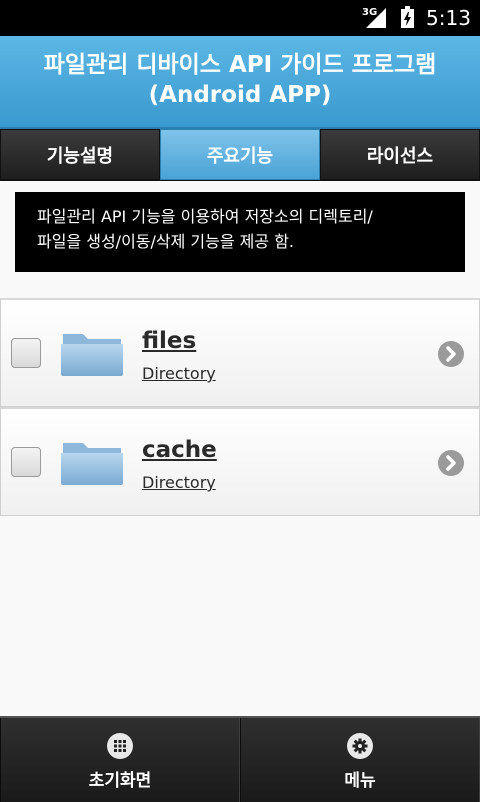 The width and height of the screenshot is (480, 802). I want to click on bottom-nav-bar: 초기화면 메뉴, so click(240, 759).